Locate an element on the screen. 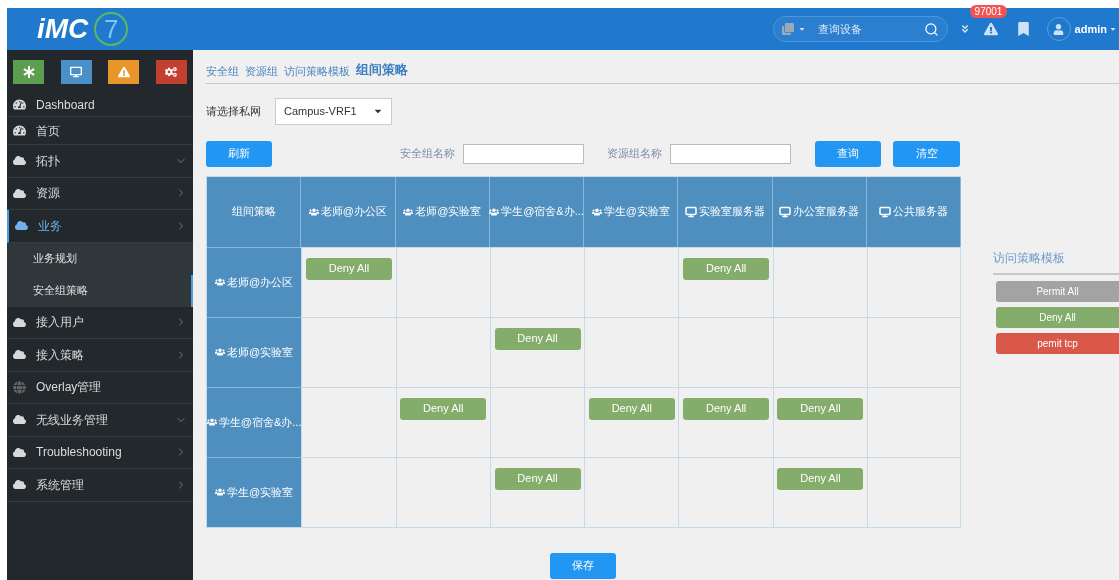 This screenshot has height=580, width=1119. sidebar-subitem: 安全组策略 is located at coordinates (100, 290).